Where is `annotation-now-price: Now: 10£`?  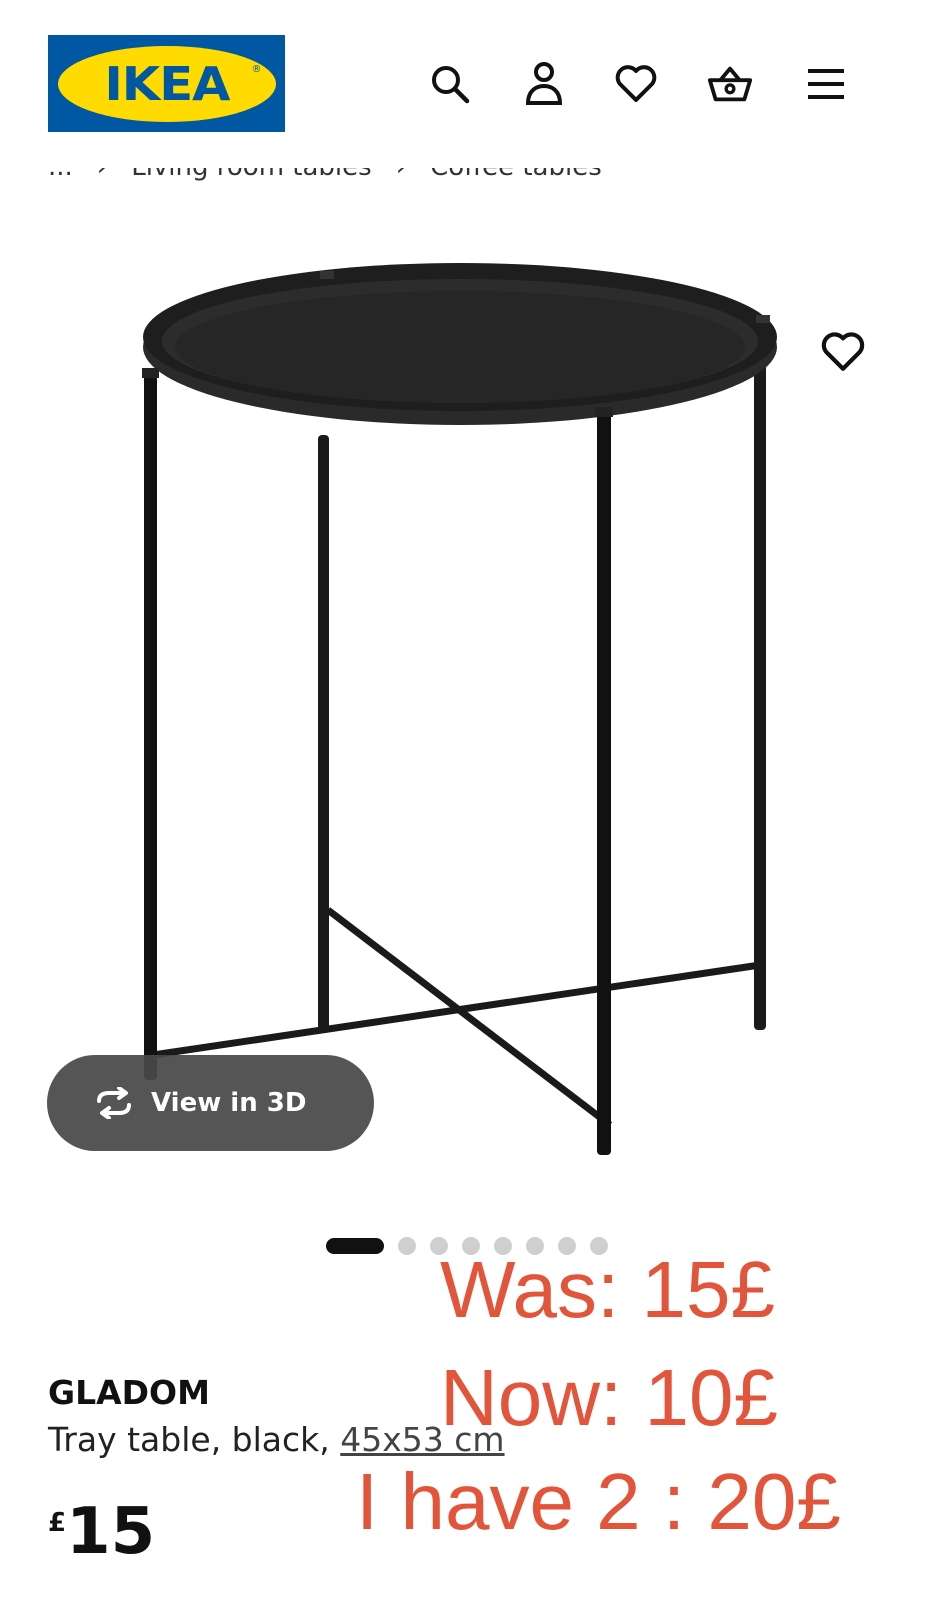
annotation-now-price: Now: 10£ is located at coordinates (609, 1397).